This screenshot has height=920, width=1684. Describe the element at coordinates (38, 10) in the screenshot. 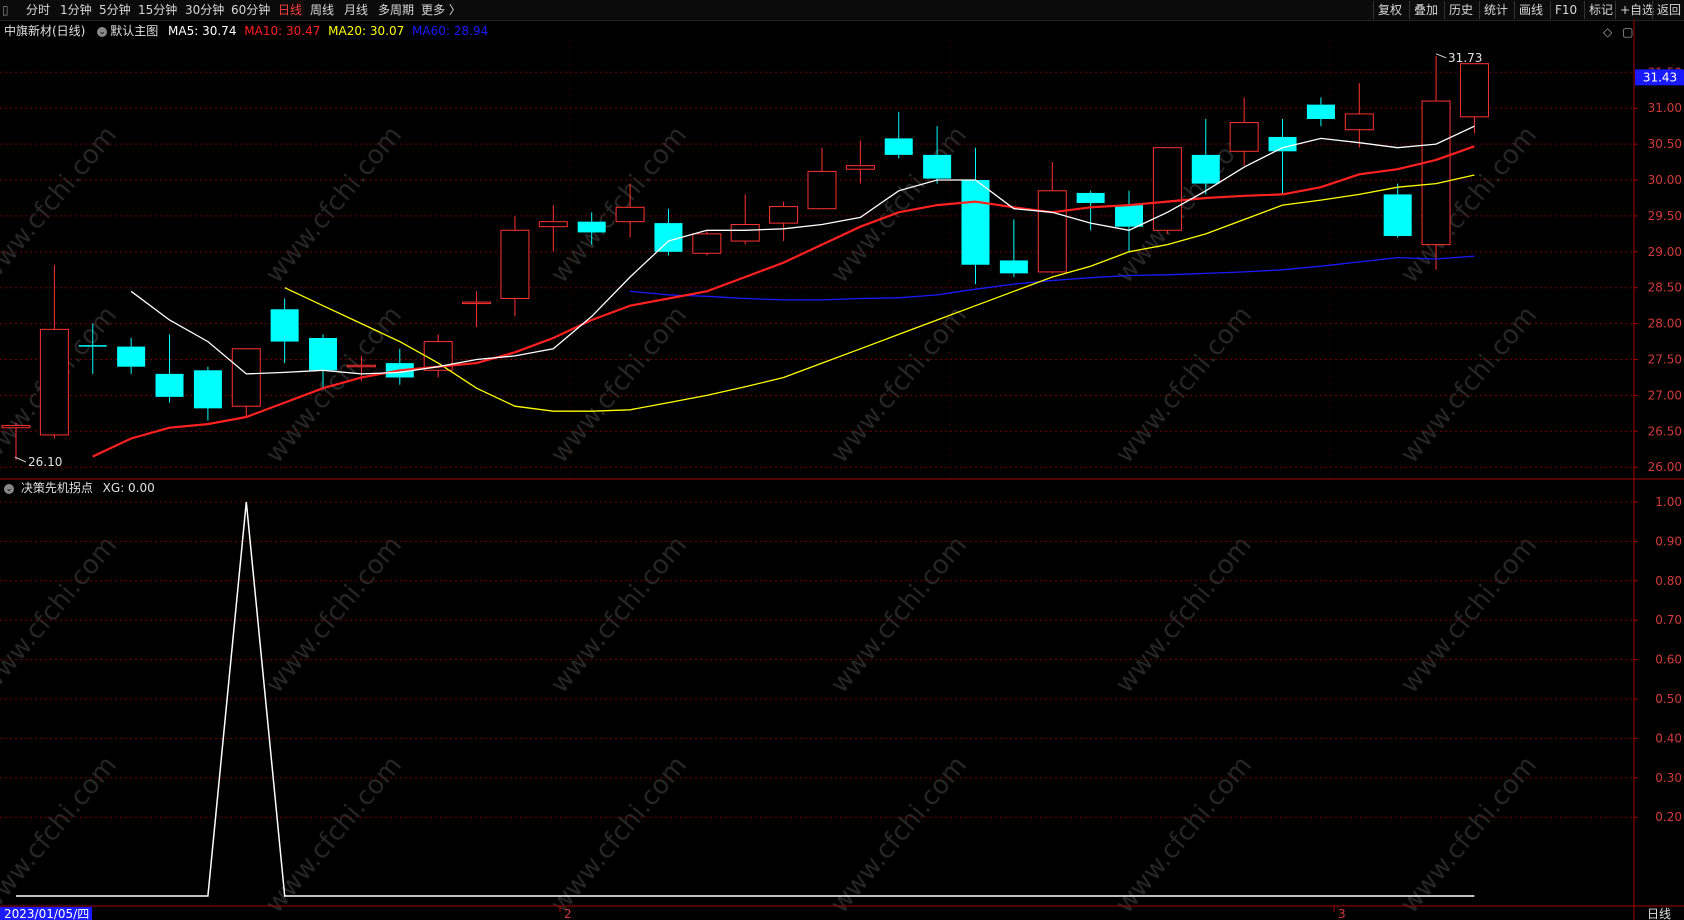

I see `tab-0: 分时` at that location.